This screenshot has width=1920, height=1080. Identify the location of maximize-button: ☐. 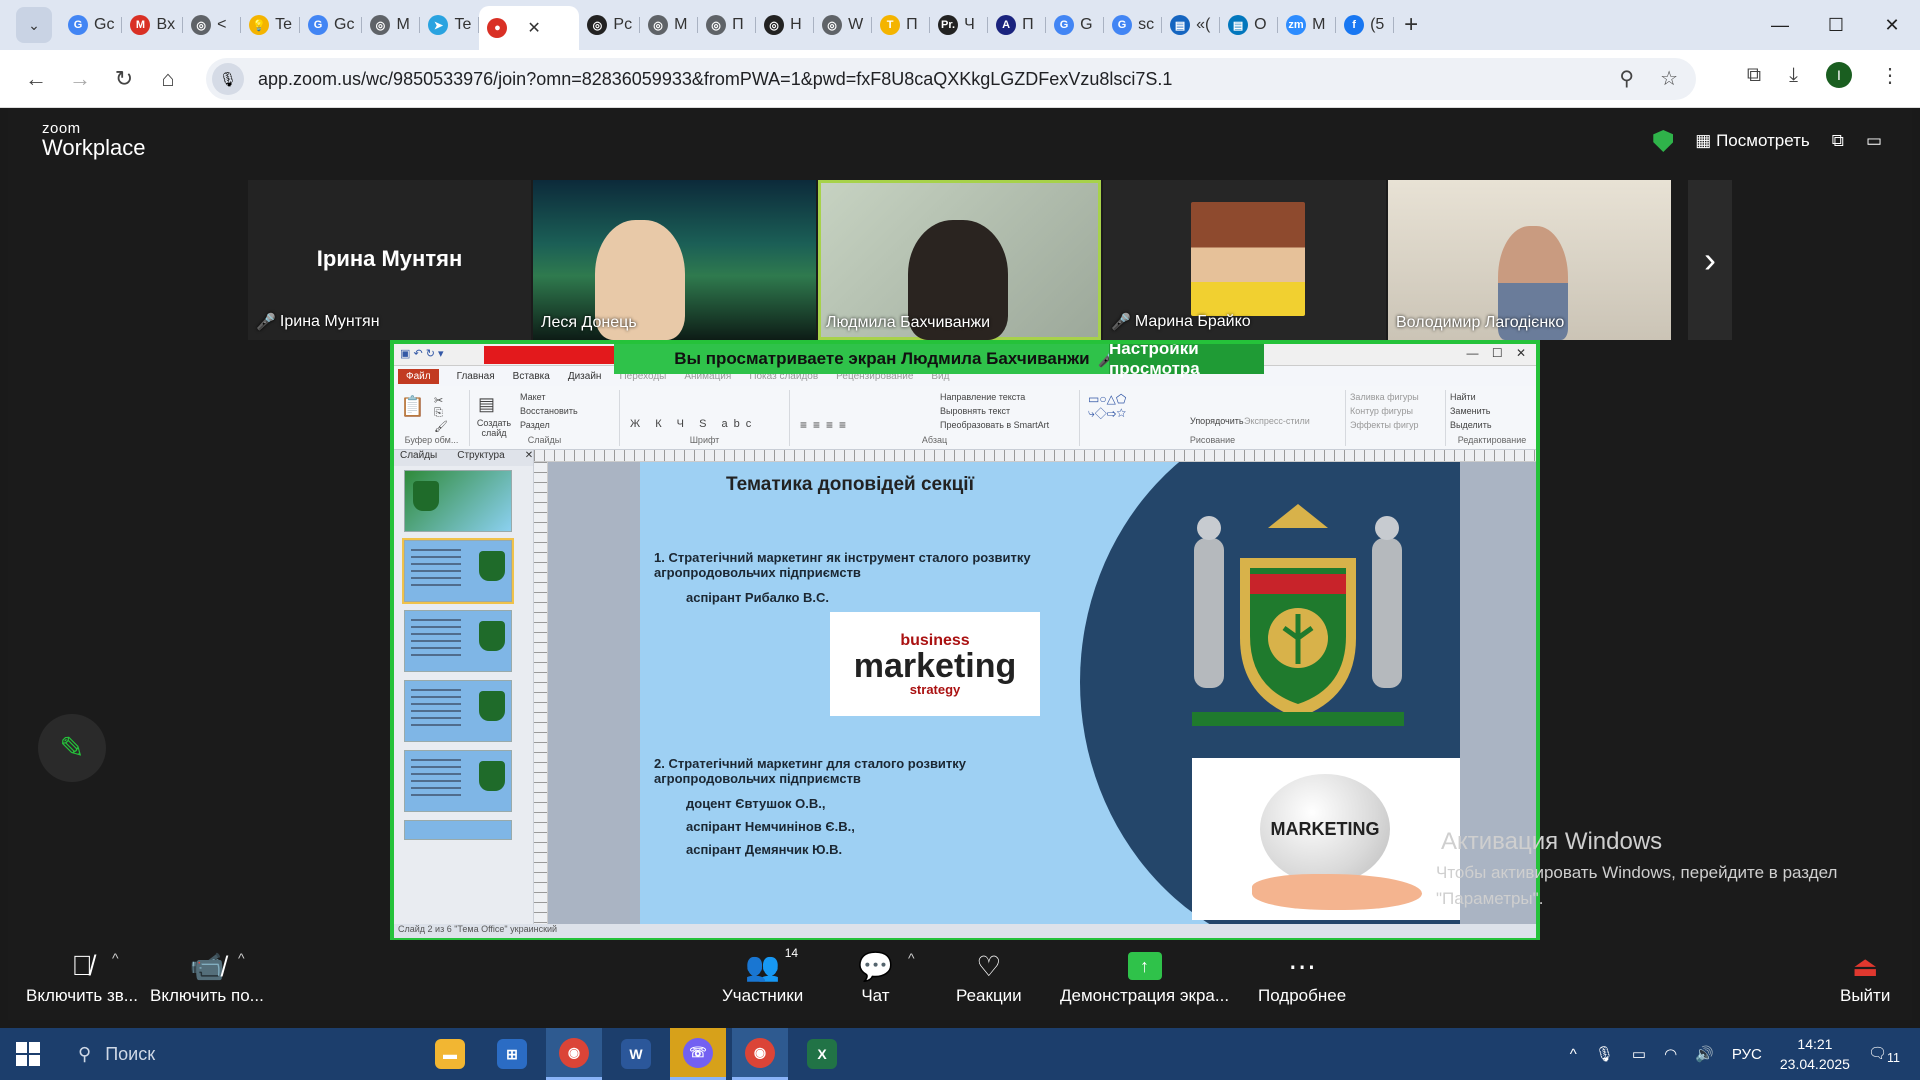
(1836, 25).